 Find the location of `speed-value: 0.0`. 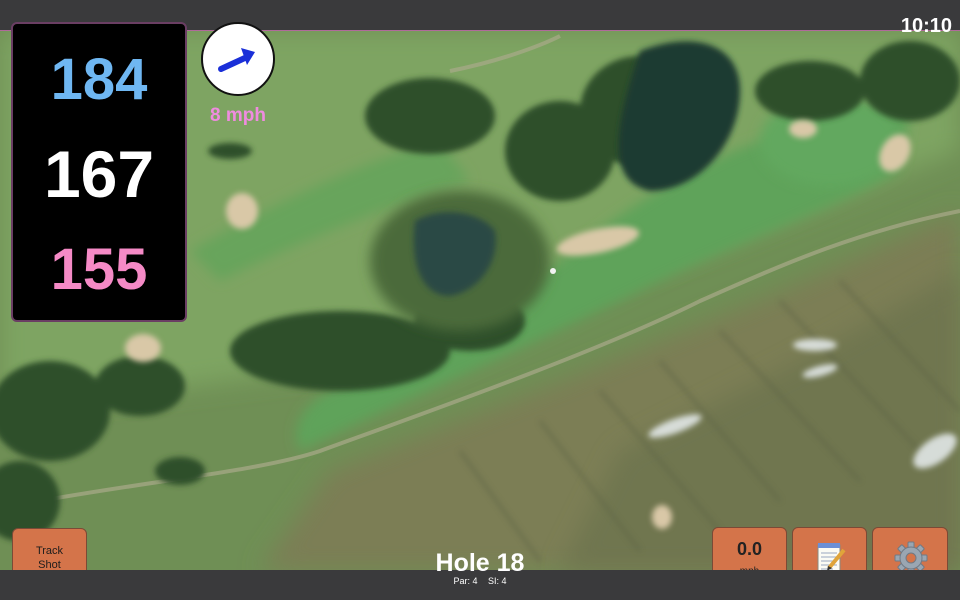

speed-value: 0.0 is located at coordinates (749, 549).